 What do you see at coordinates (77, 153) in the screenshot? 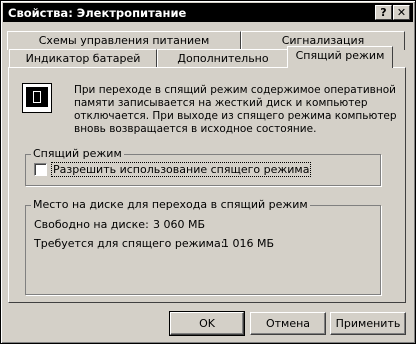
I see `hibernate-groupbox-title: Спящий режим` at bounding box center [77, 153].